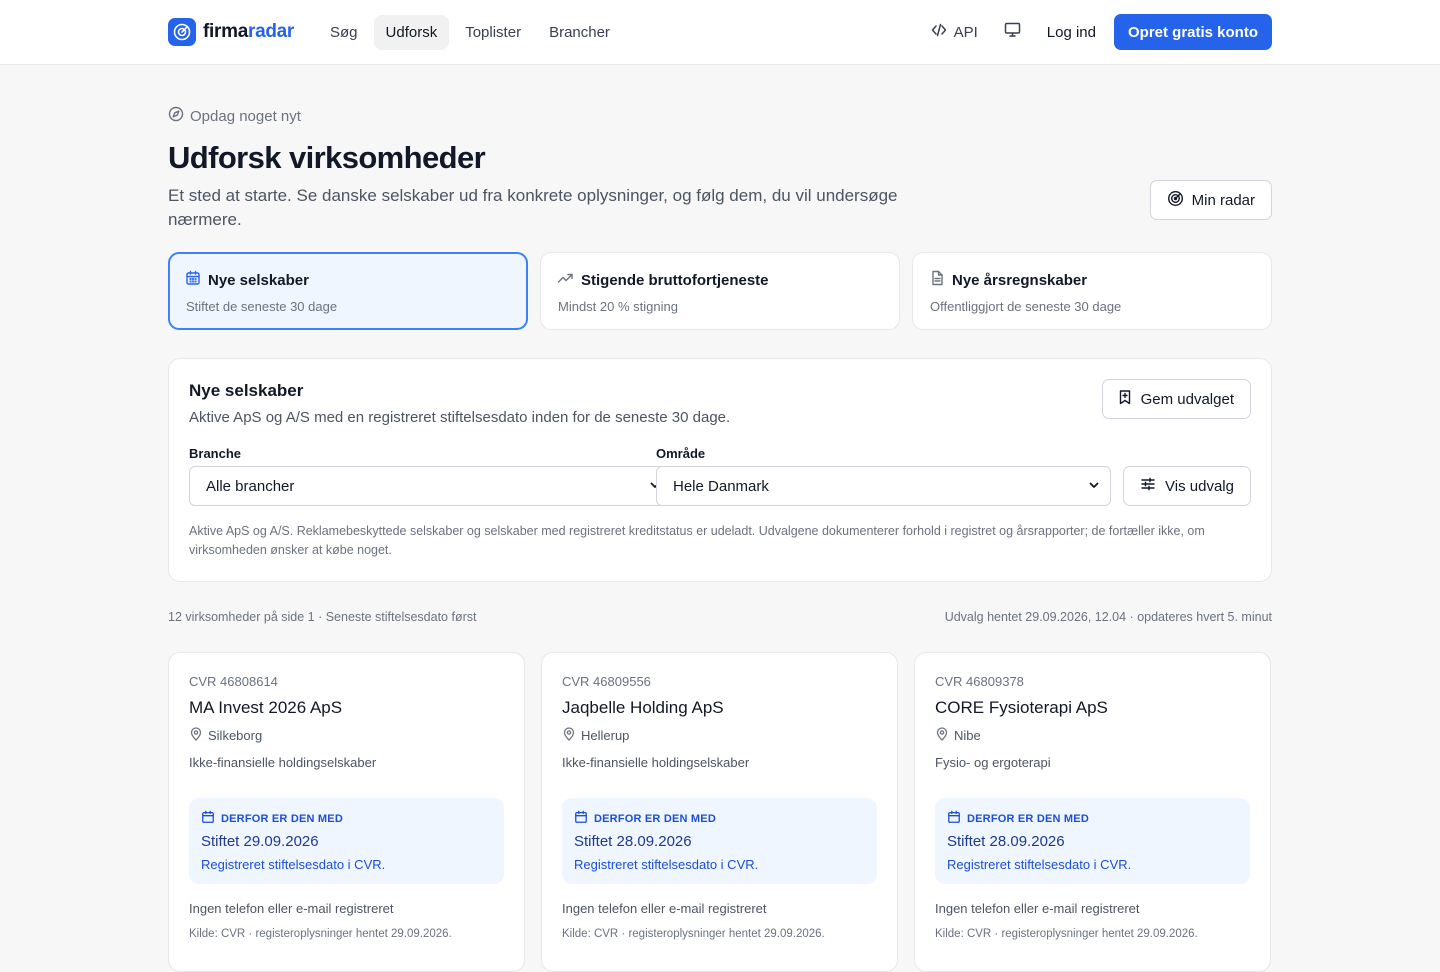 The height and width of the screenshot is (972, 1440). What do you see at coordinates (411, 32) in the screenshot?
I see `nav-item-udforsk: Udforsk` at bounding box center [411, 32].